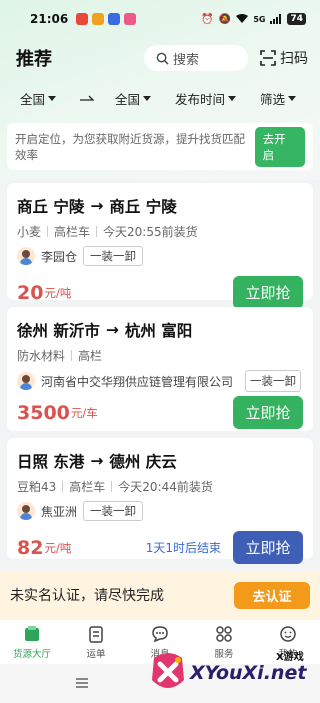  What do you see at coordinates (143, 207) in the screenshot?
I see `route-destination: 商丘 宁陵` at bounding box center [143, 207].